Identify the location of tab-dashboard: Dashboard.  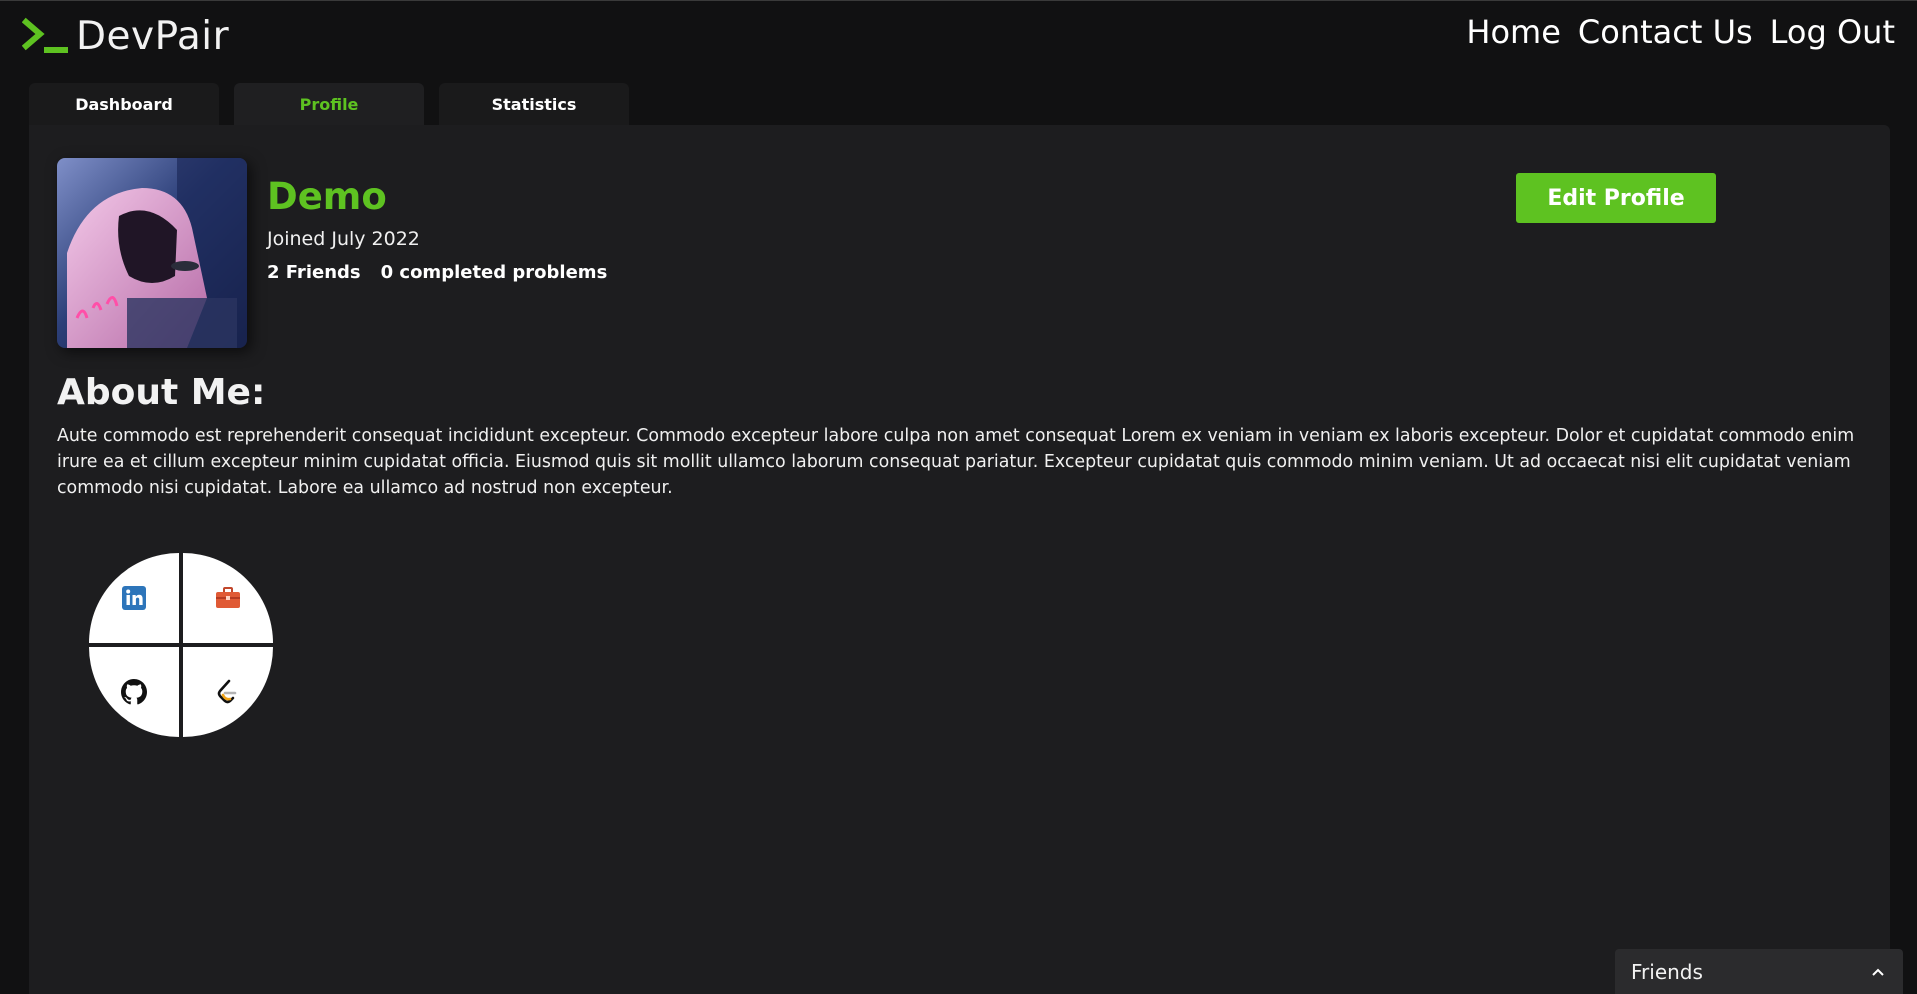
(124, 104).